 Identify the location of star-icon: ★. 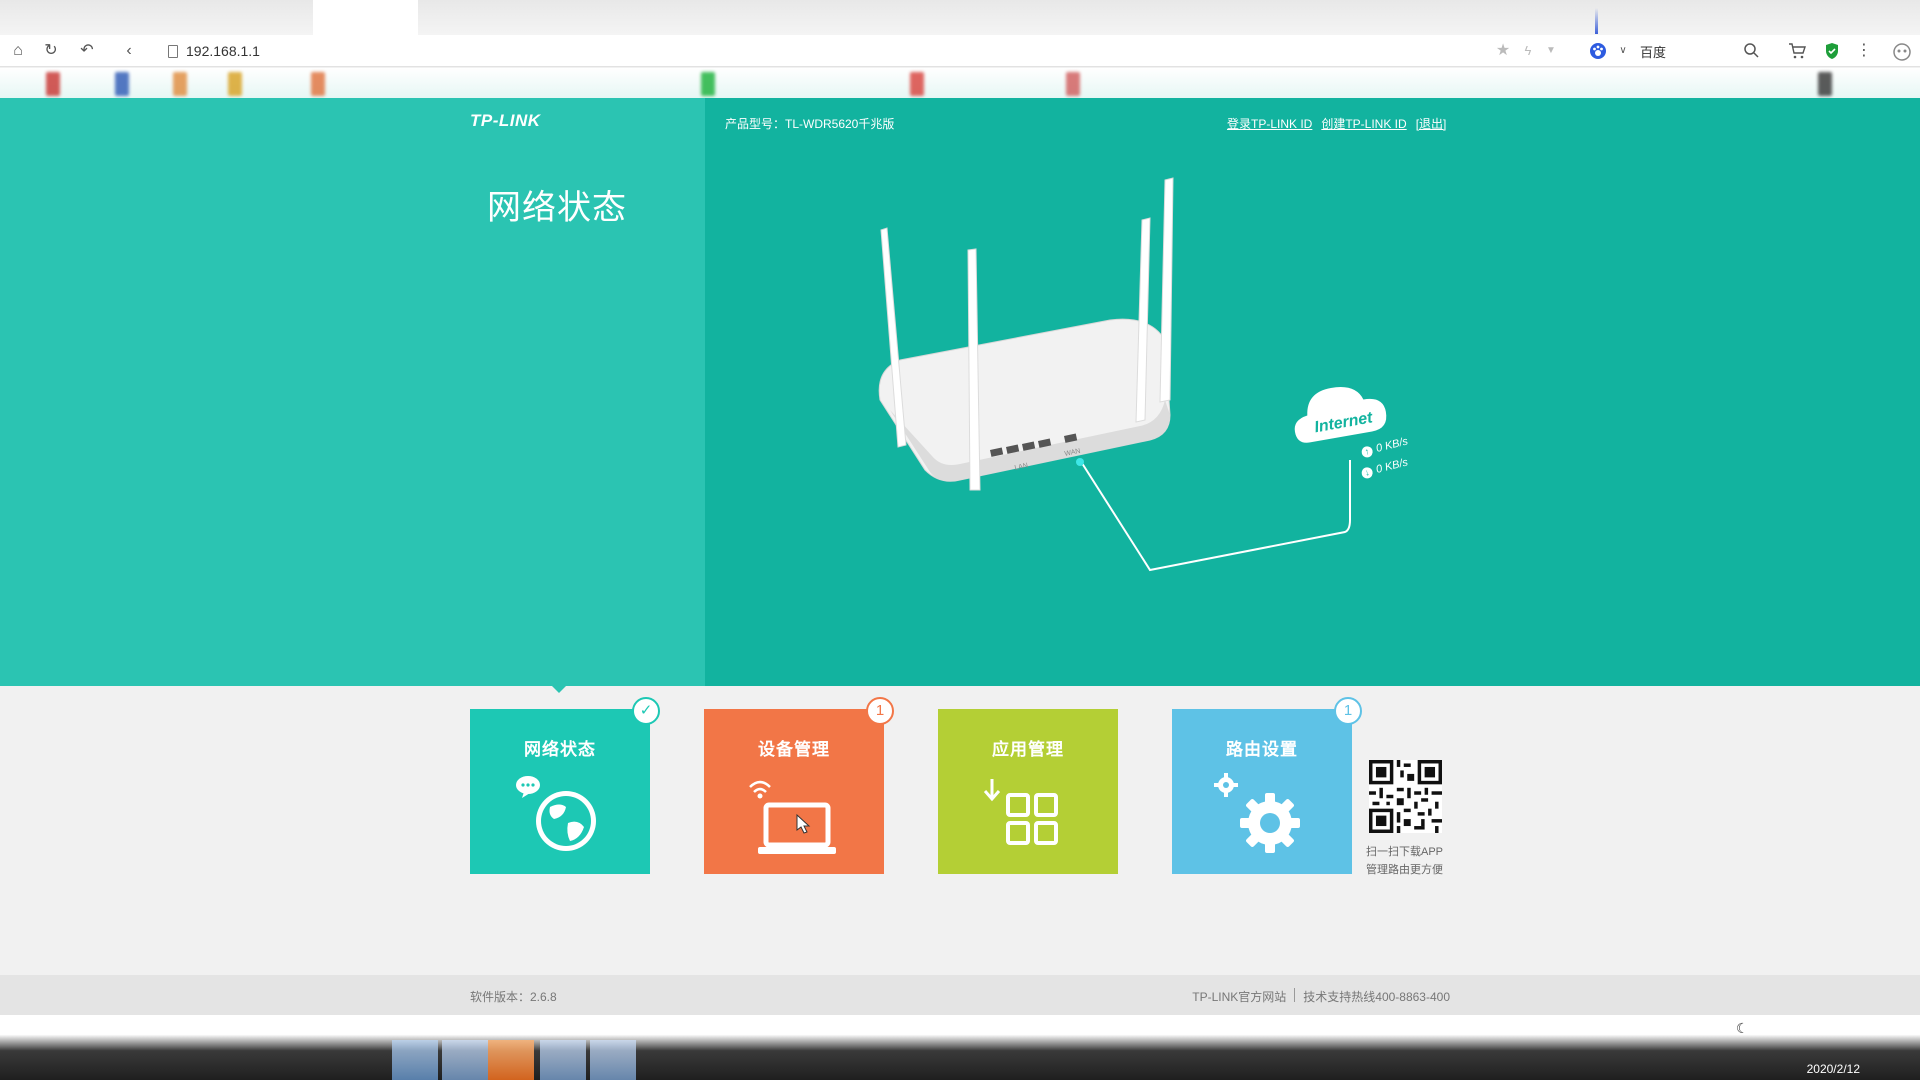
(1503, 51).